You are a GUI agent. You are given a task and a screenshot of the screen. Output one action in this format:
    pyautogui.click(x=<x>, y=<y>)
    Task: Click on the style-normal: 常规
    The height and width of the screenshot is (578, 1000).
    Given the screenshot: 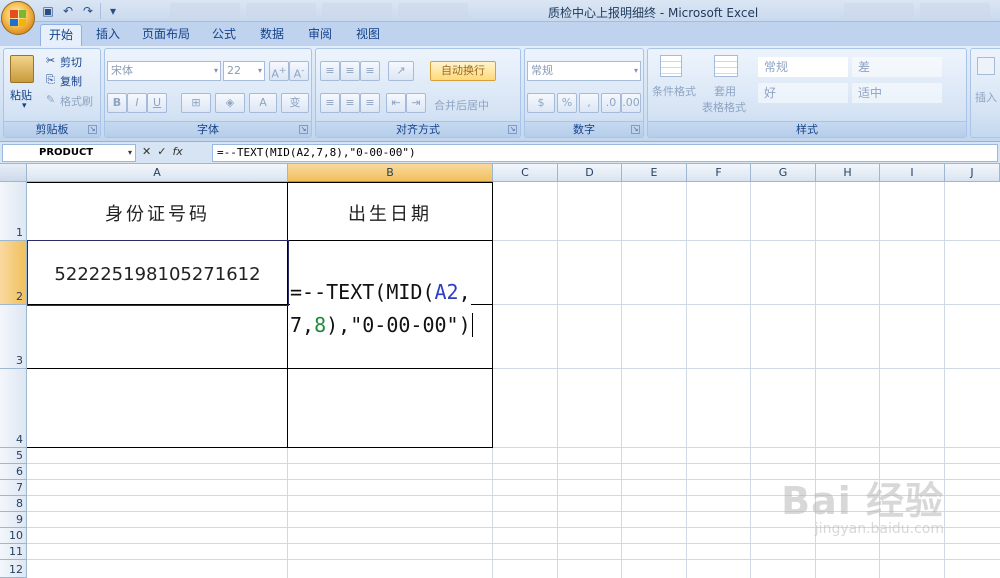 What is the action you would take?
    pyautogui.click(x=803, y=67)
    